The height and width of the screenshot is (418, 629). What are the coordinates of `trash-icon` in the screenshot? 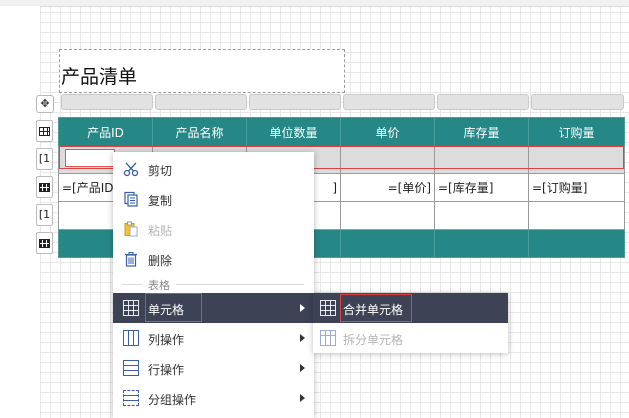 It's located at (131, 259).